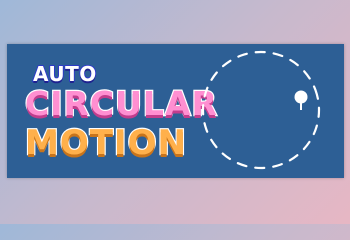 This screenshot has width=350, height=240. Describe the element at coordinates (64, 74) in the screenshot. I see `title-line-auto: AUTO` at that location.